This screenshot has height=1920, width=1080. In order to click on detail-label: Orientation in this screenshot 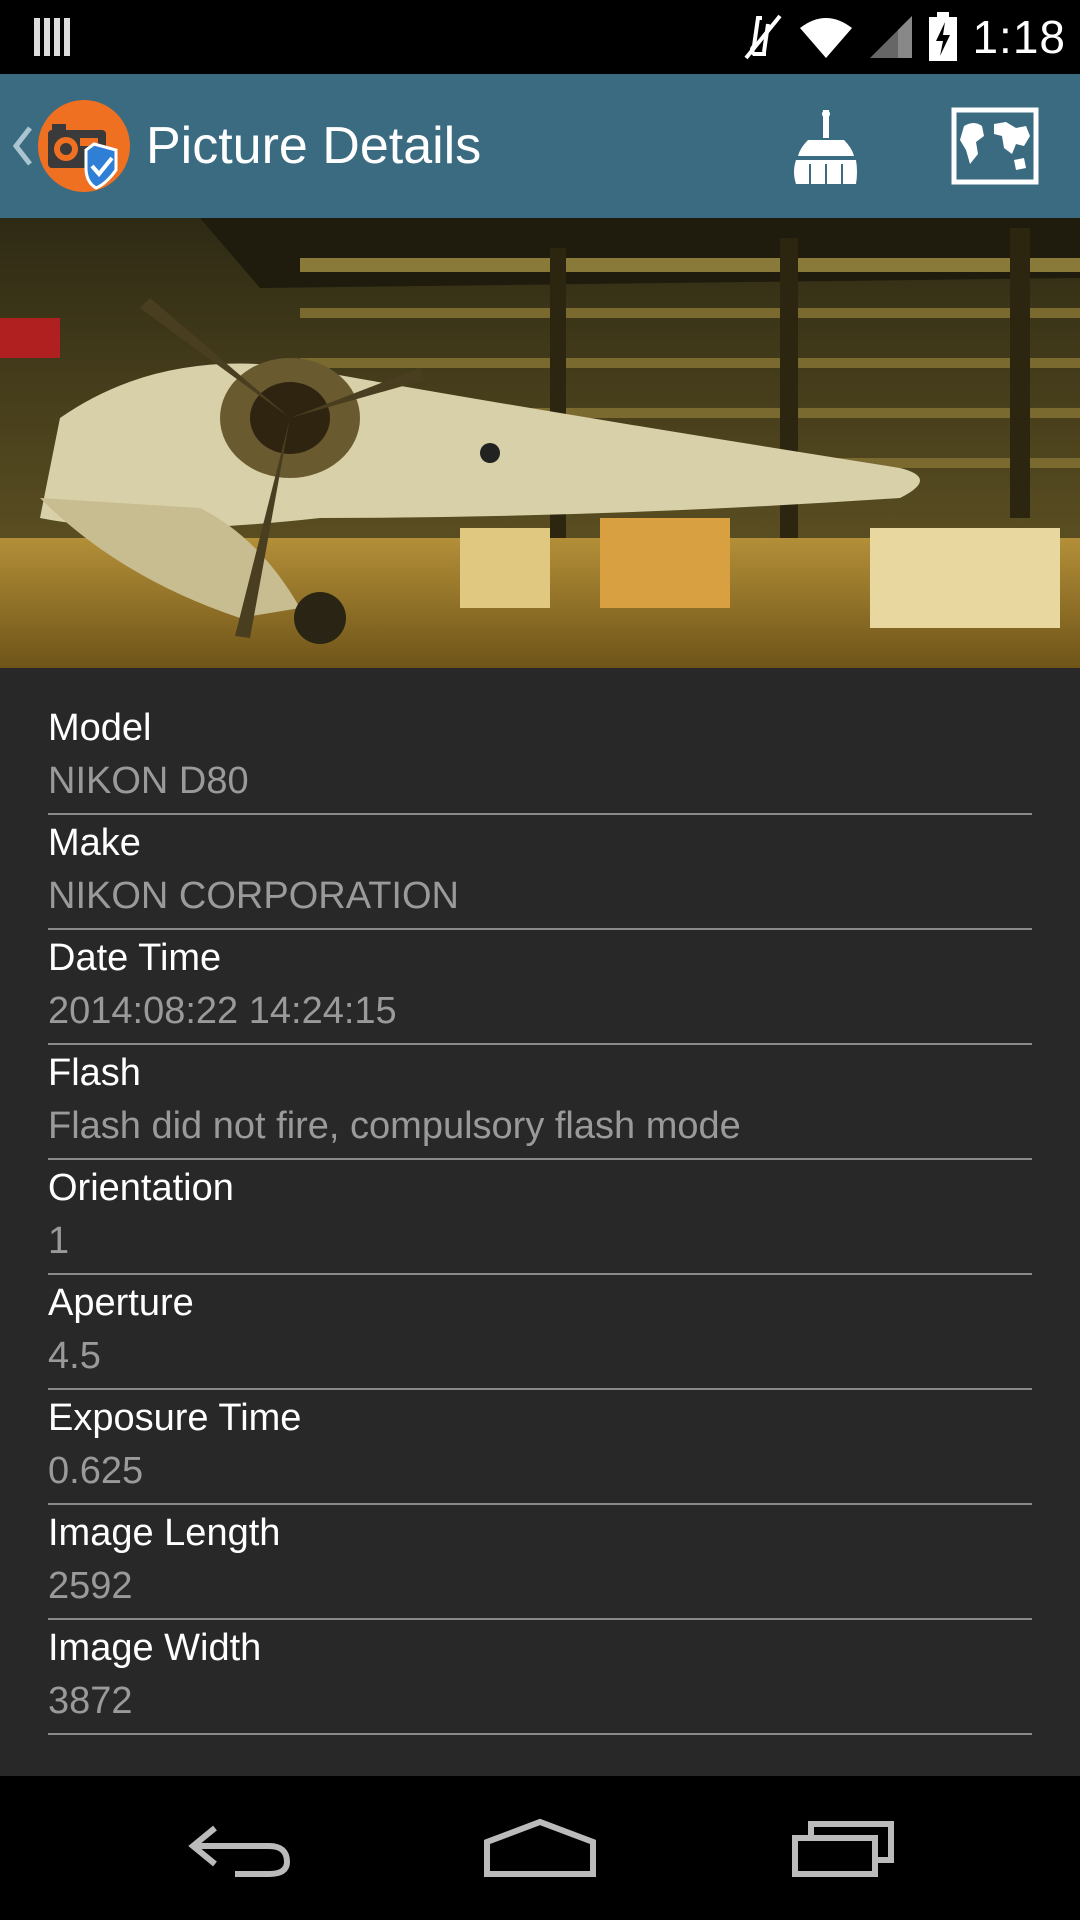, I will do `click(141, 1188)`.